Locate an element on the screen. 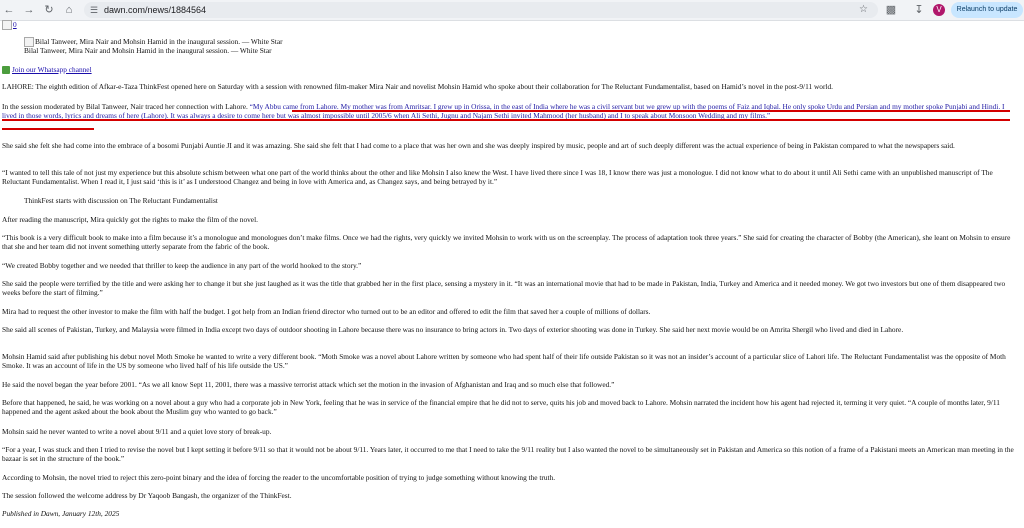 The image size is (1024, 528). published-note: Published in Dawn, January 12th, 2025 is located at coordinates (61, 513).